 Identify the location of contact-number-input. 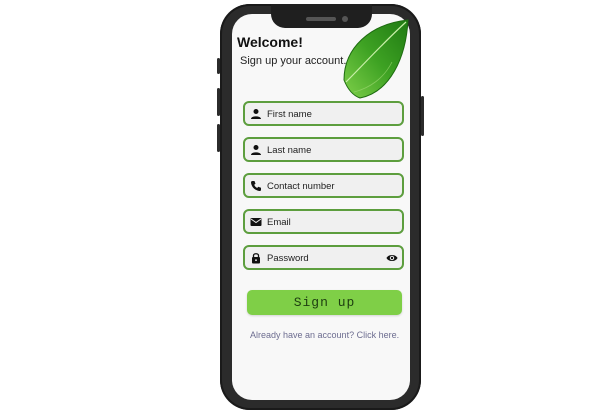
(322, 186).